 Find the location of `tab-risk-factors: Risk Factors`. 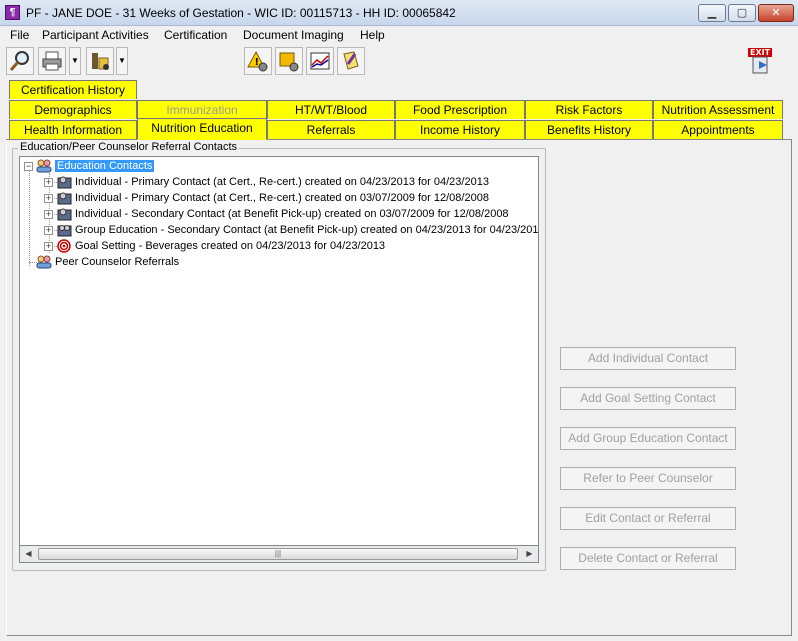

tab-risk-factors: Risk Factors is located at coordinates (589, 109).